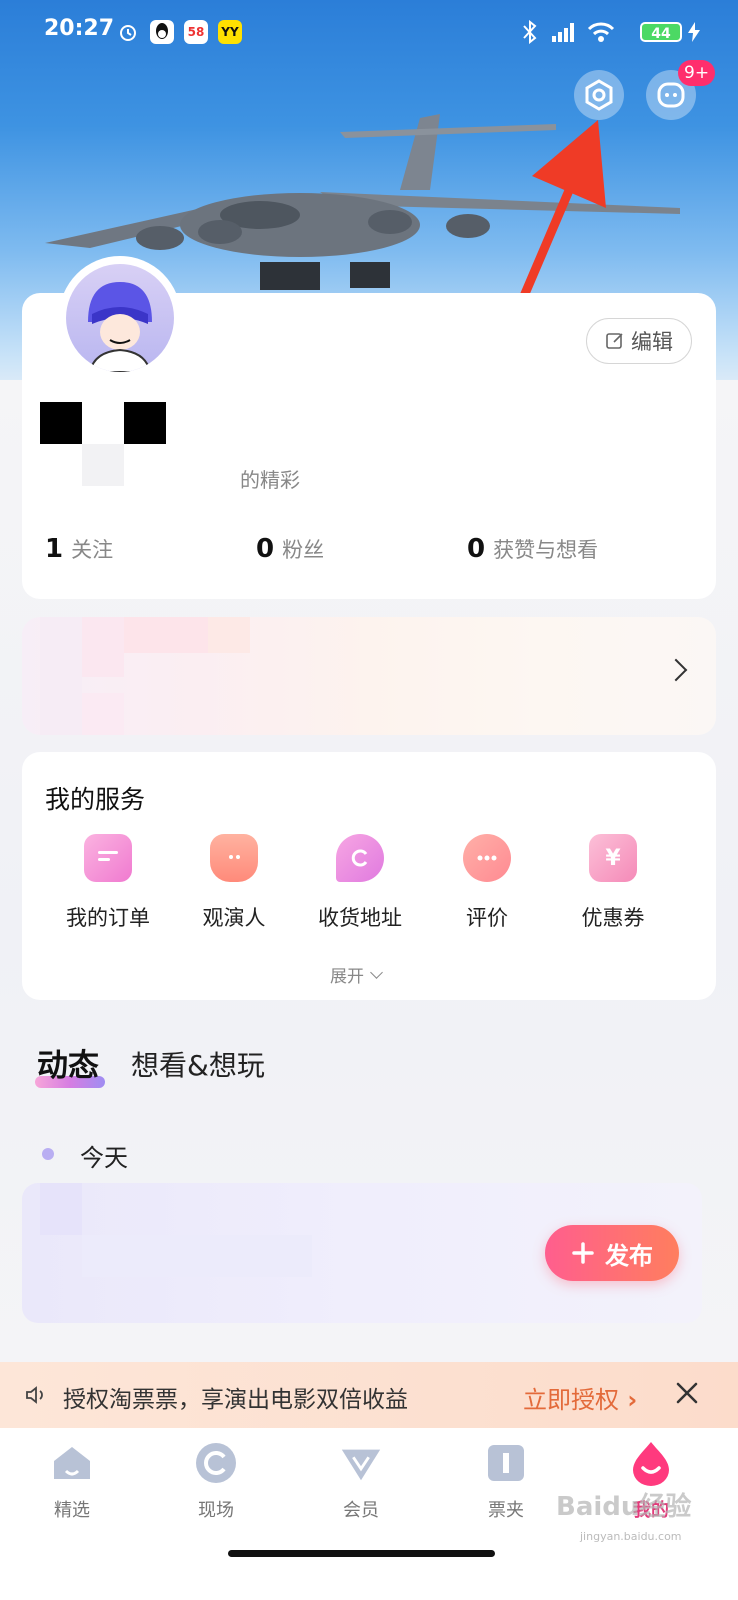  What do you see at coordinates (360, 883) in the screenshot?
I see `service-address: 收货地址` at bounding box center [360, 883].